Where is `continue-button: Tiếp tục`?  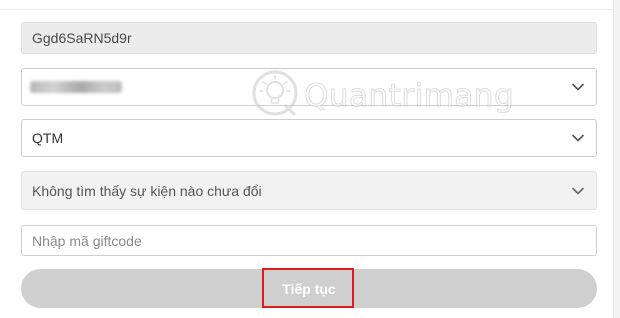 continue-button: Tiếp tục is located at coordinates (309, 288).